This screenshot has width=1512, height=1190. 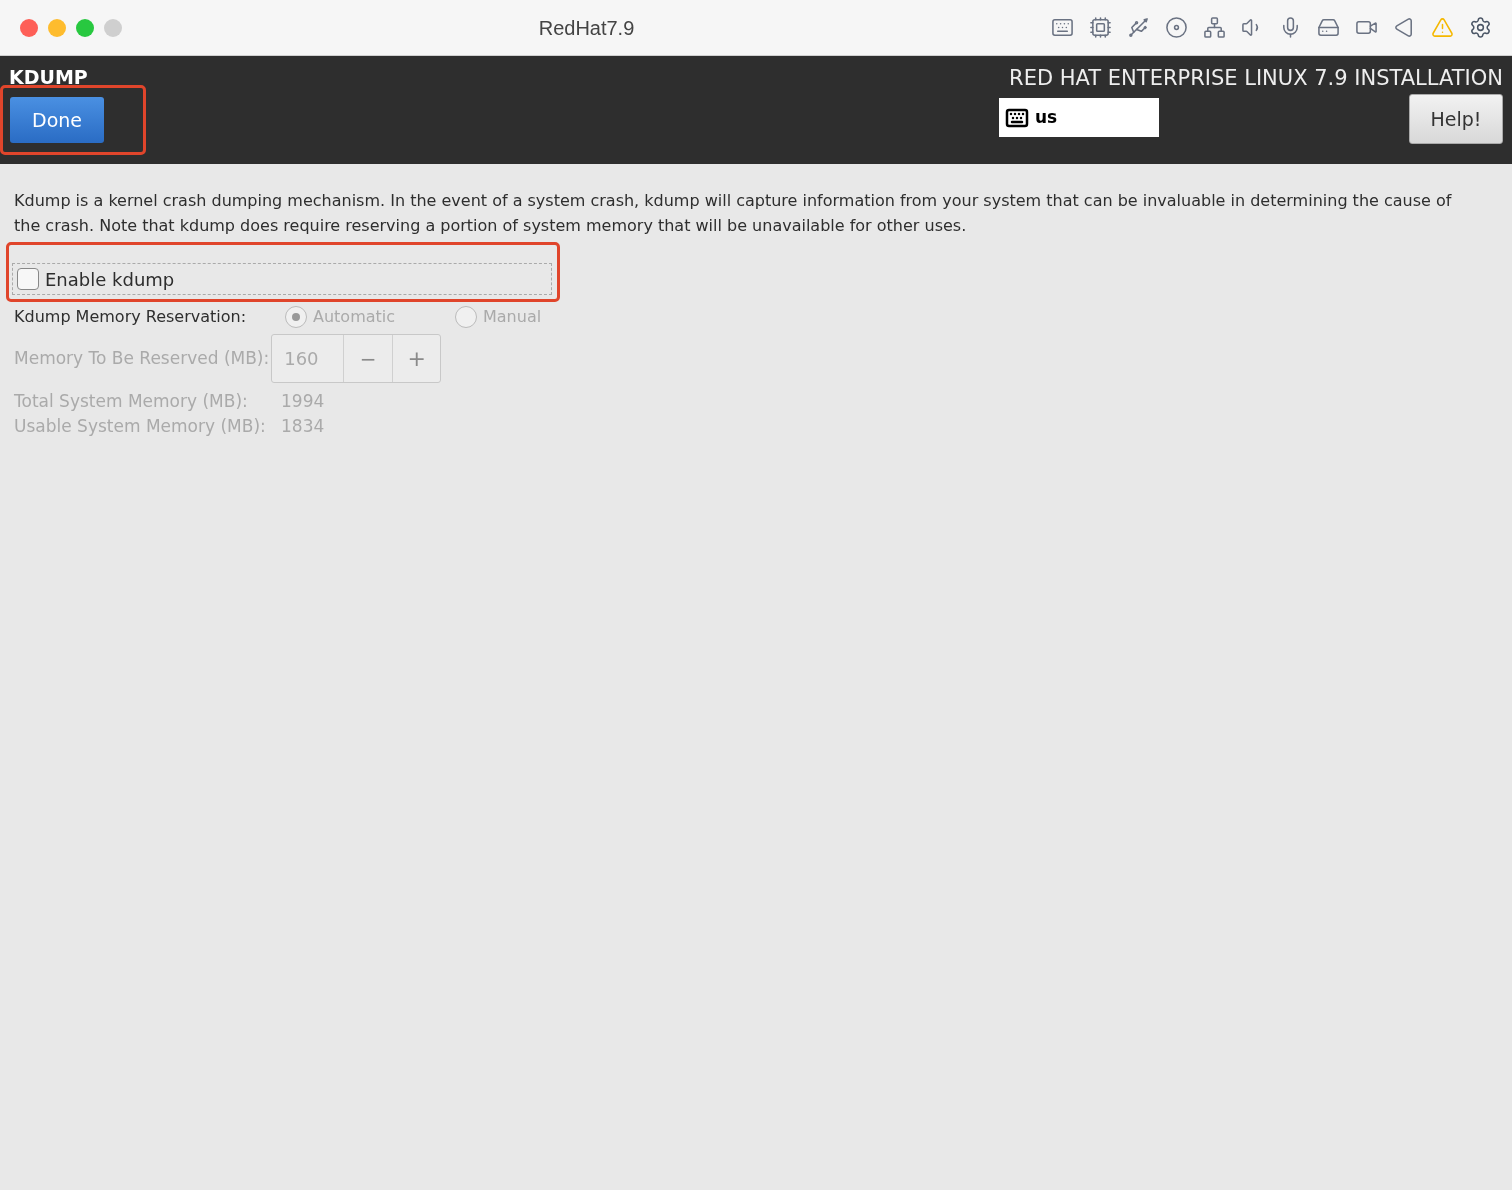 What do you see at coordinates (303, 401) in the screenshot?
I see `memory-info-value: 1994` at bounding box center [303, 401].